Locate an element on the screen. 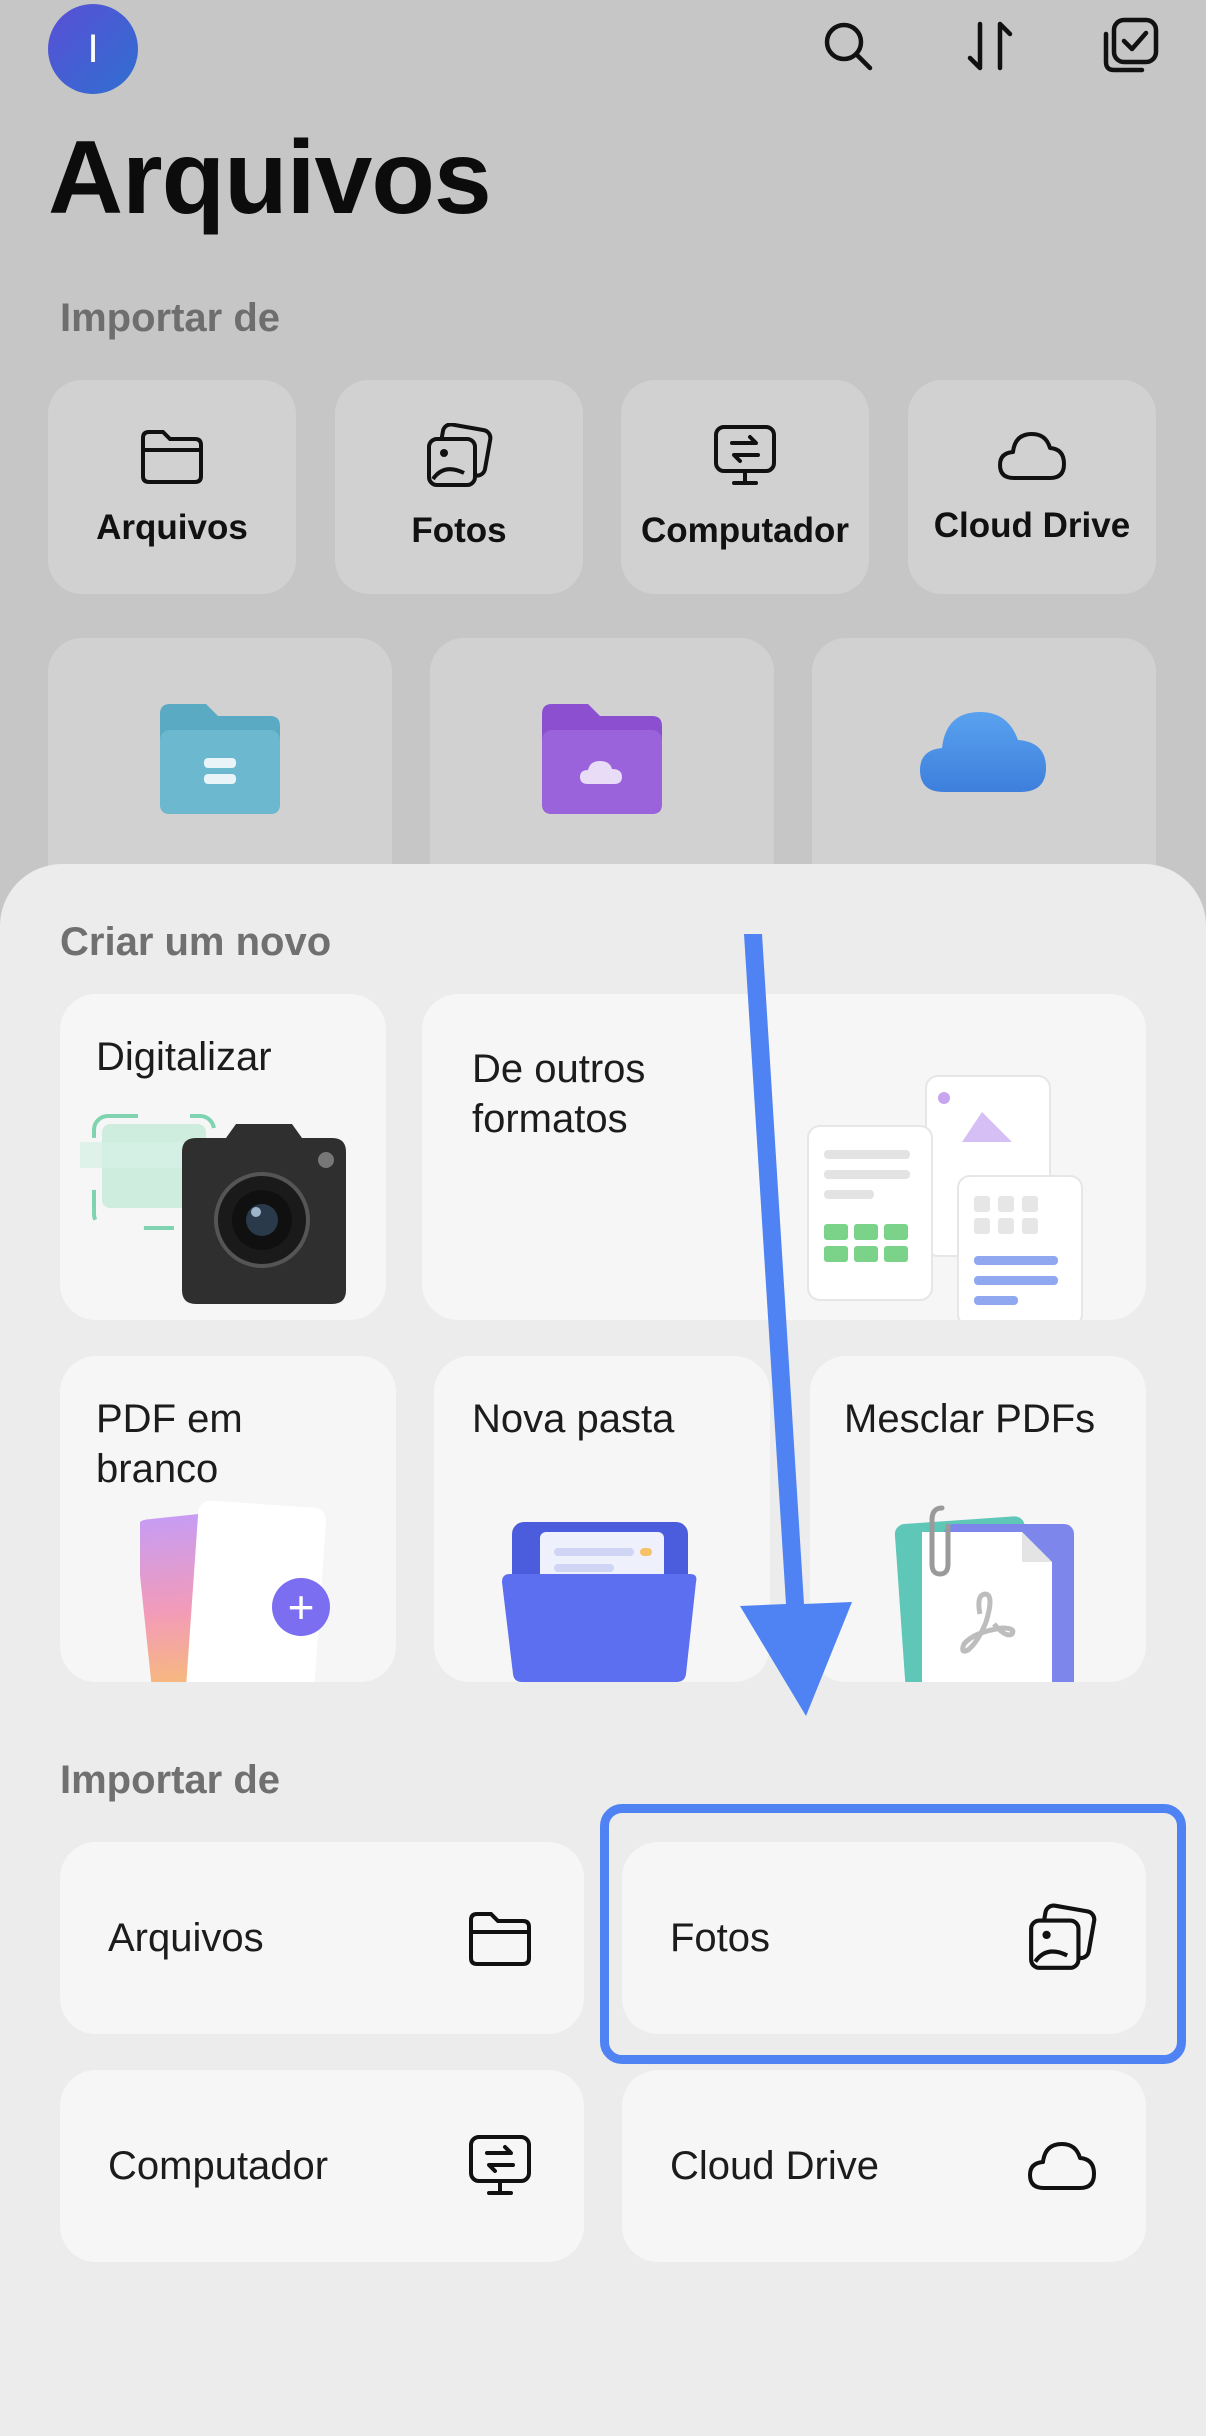 The height and width of the screenshot is (2436, 1206). arrow-down-annotation is located at coordinates (796, 1325).